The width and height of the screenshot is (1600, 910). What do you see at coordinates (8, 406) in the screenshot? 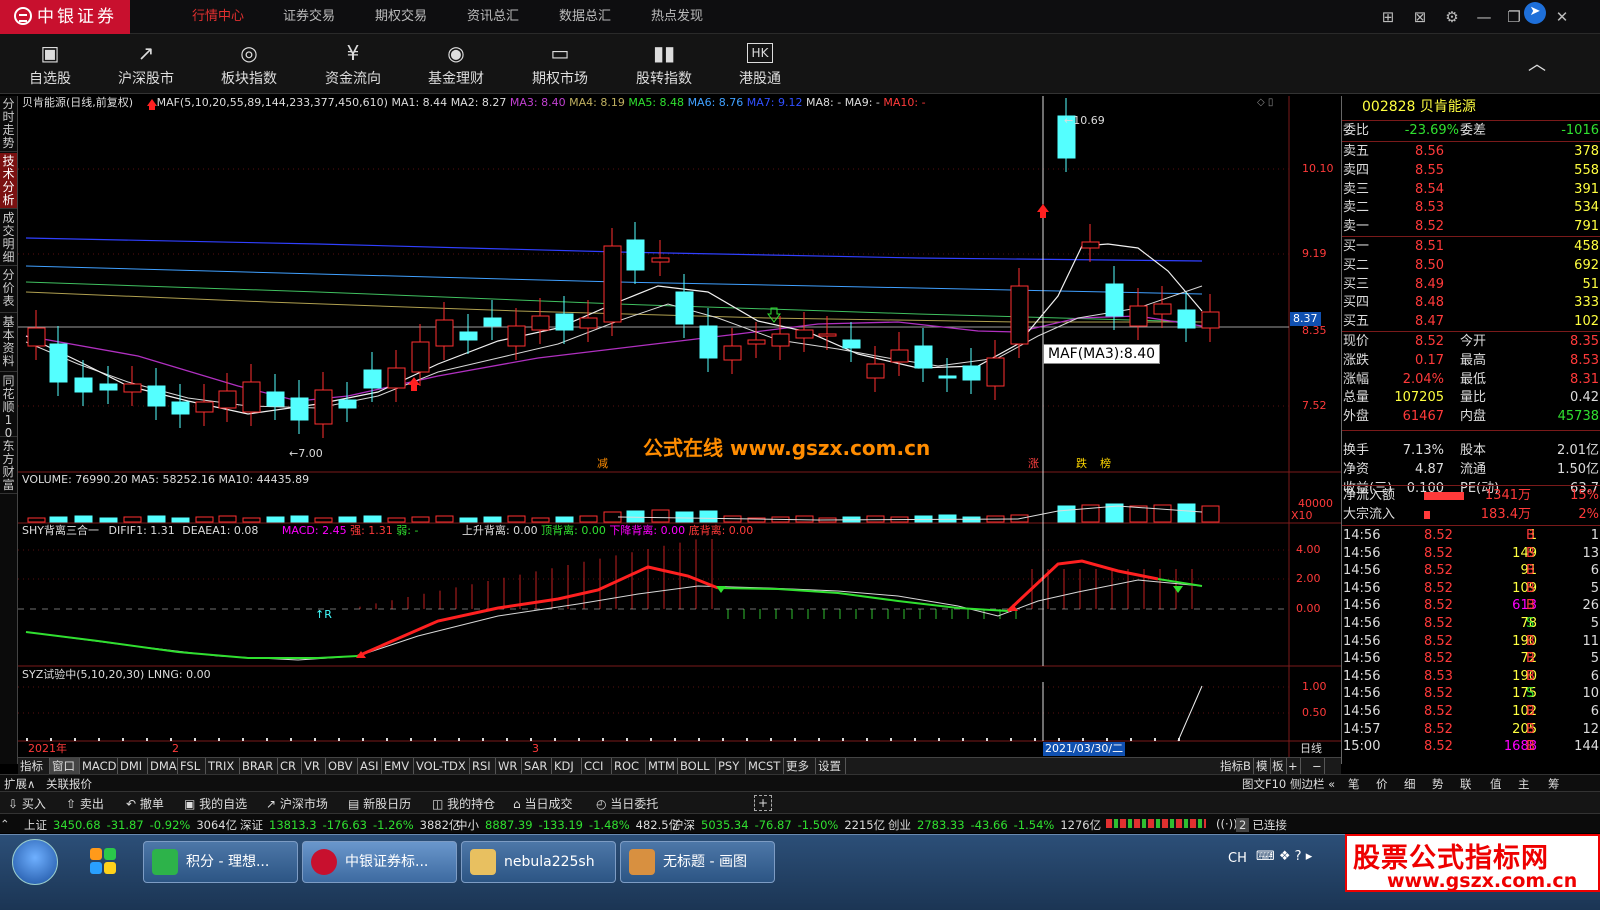
I see `tab-ths10: 同花顺10` at bounding box center [8, 406].